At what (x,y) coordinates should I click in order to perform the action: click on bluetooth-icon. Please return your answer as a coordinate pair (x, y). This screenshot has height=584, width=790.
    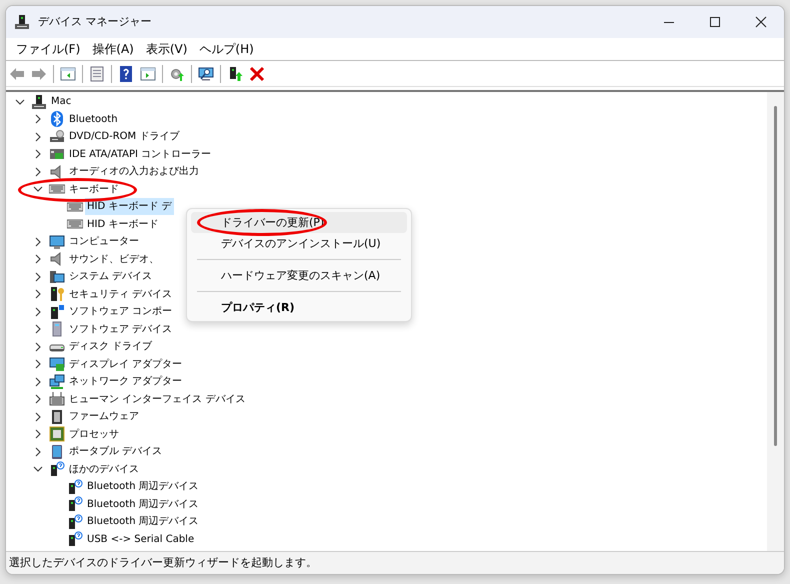
    Looking at the image, I should click on (57, 119).